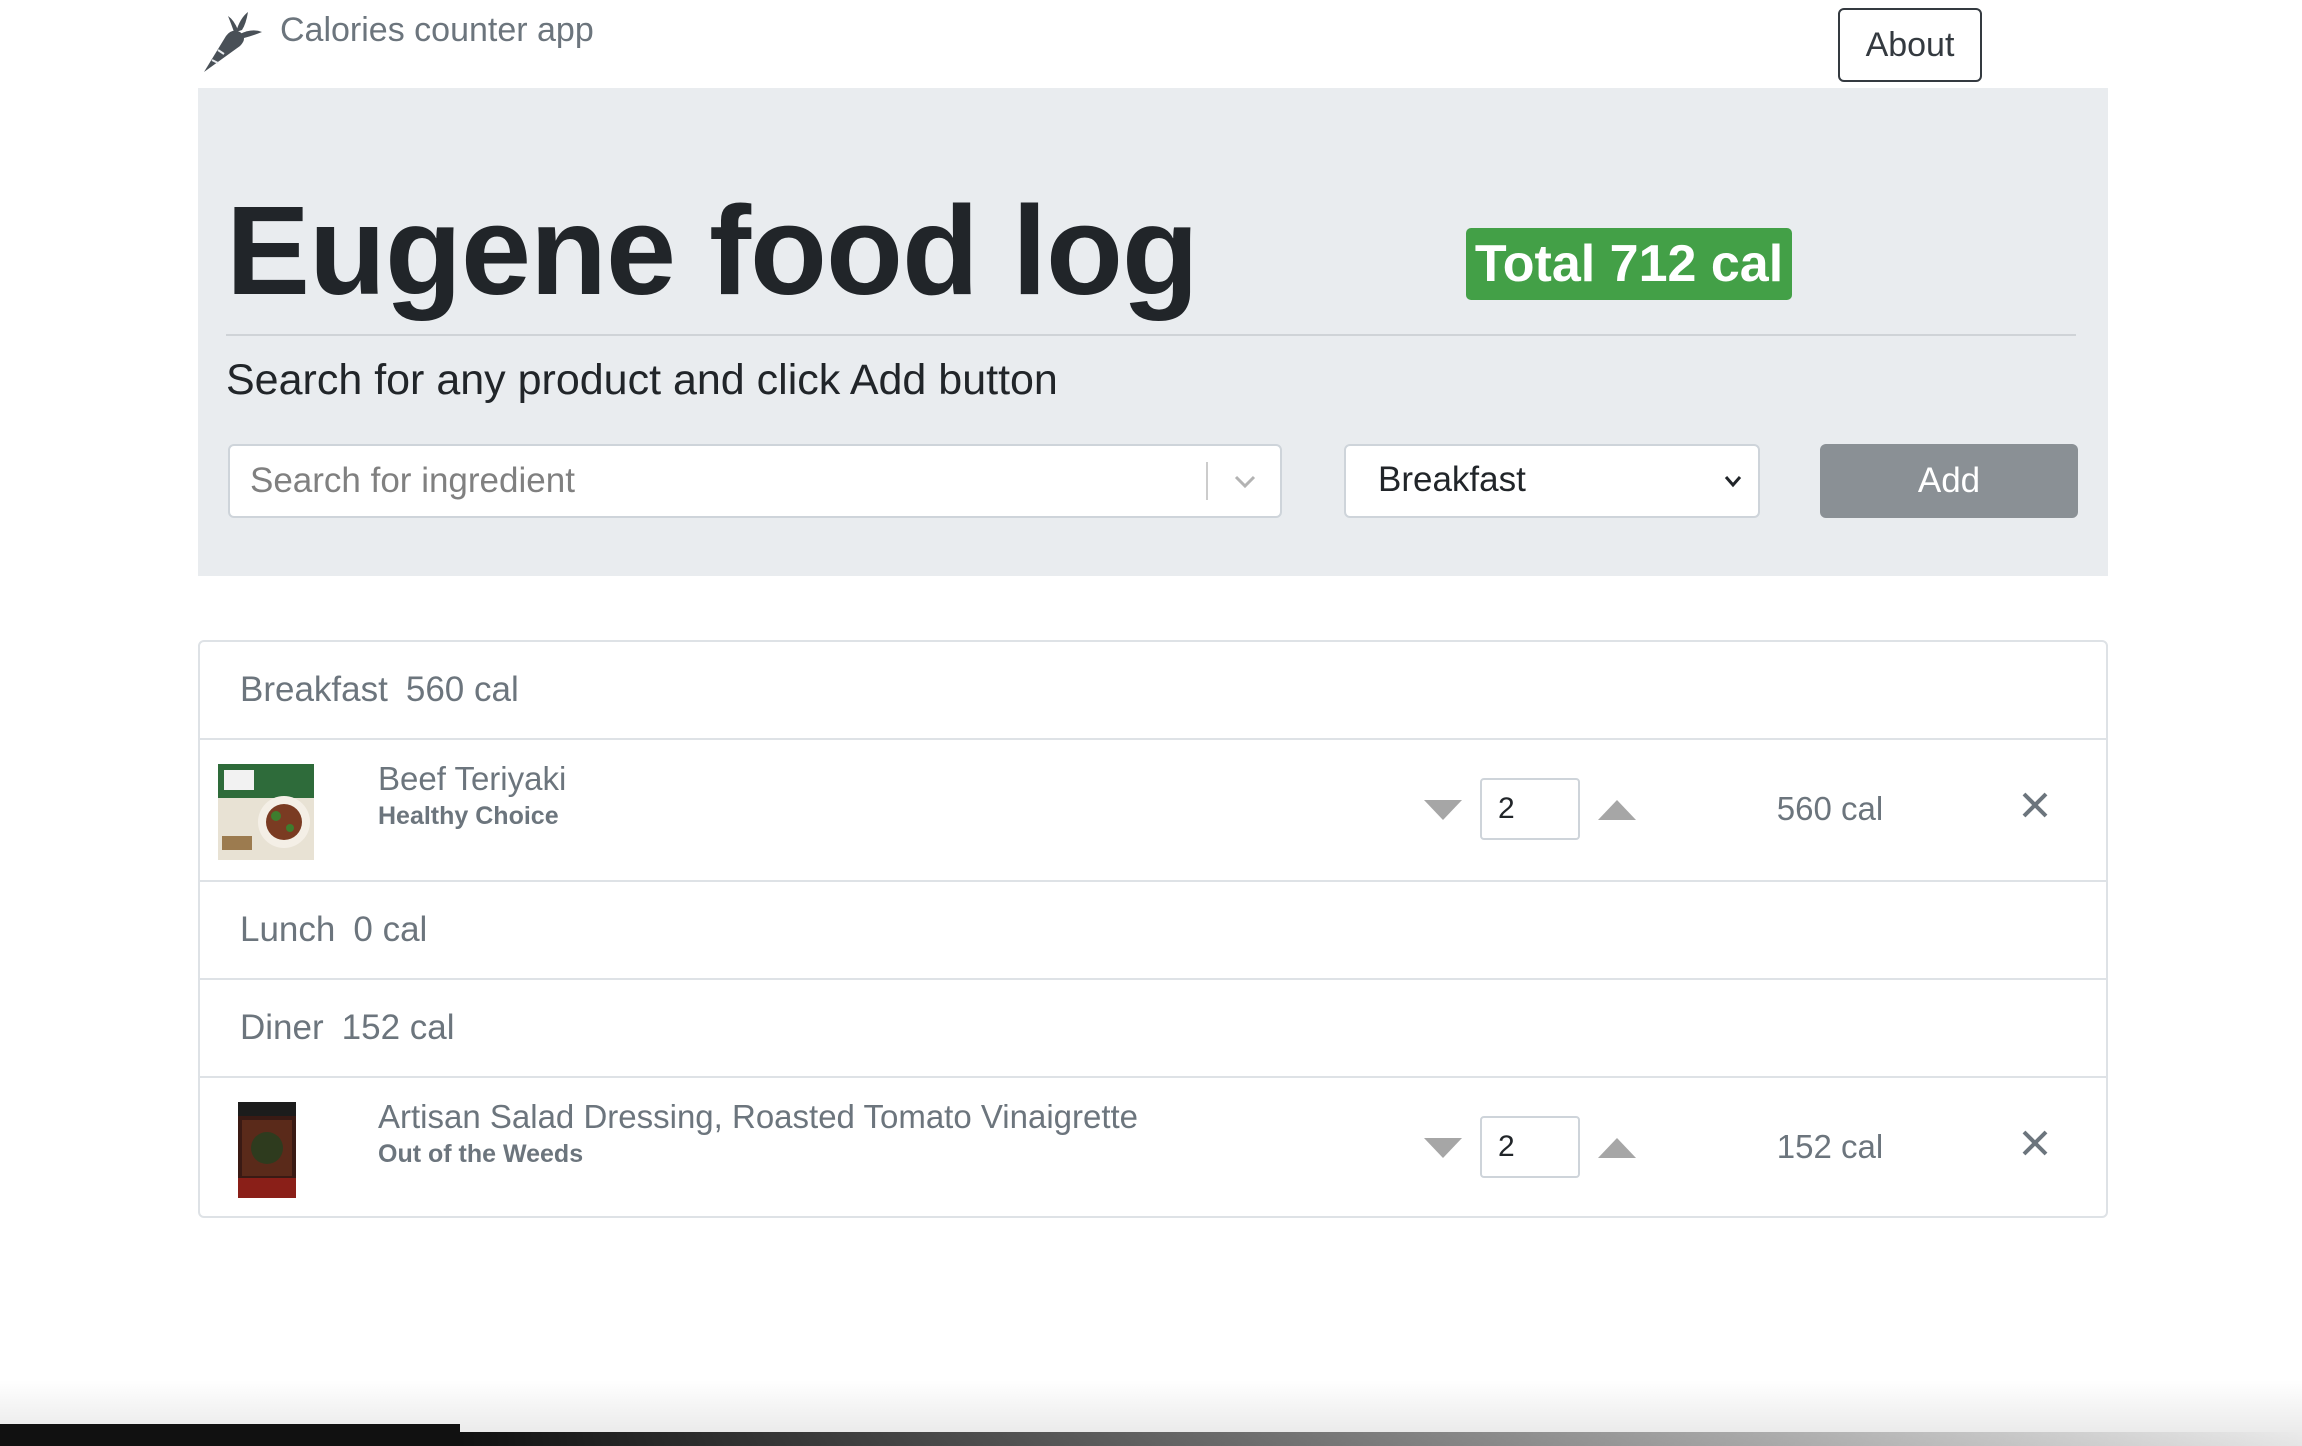 The width and height of the screenshot is (2302, 1446). Describe the element at coordinates (468, 816) in the screenshot. I see `food-brand: Healthy Choice` at that location.